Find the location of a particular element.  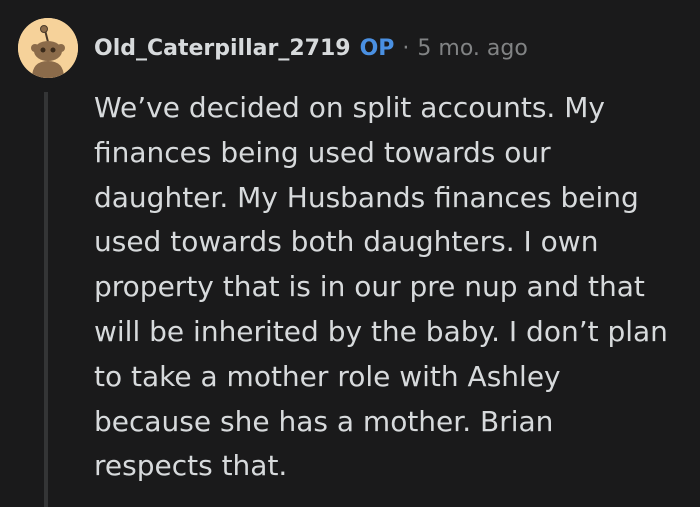

snoo-avatar-icon is located at coordinates (48, 48).